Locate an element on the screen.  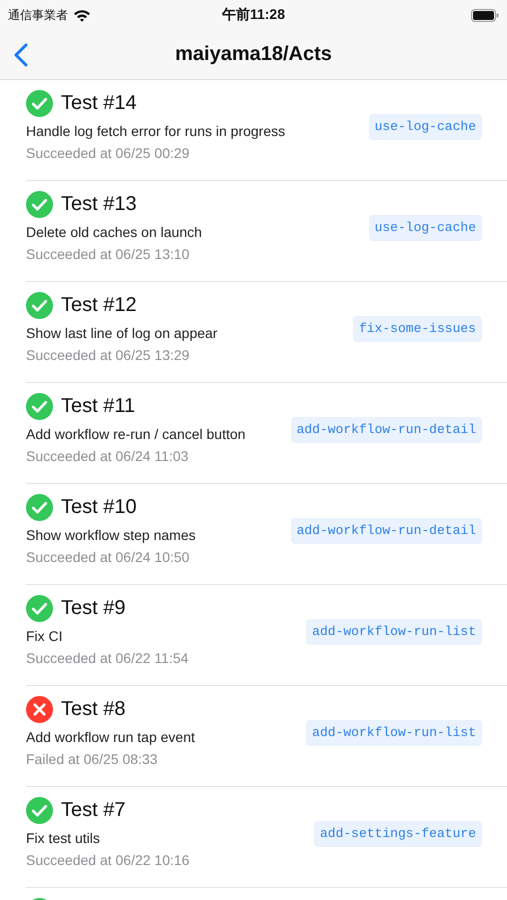
run-title: Test #7 is located at coordinates (93, 810).